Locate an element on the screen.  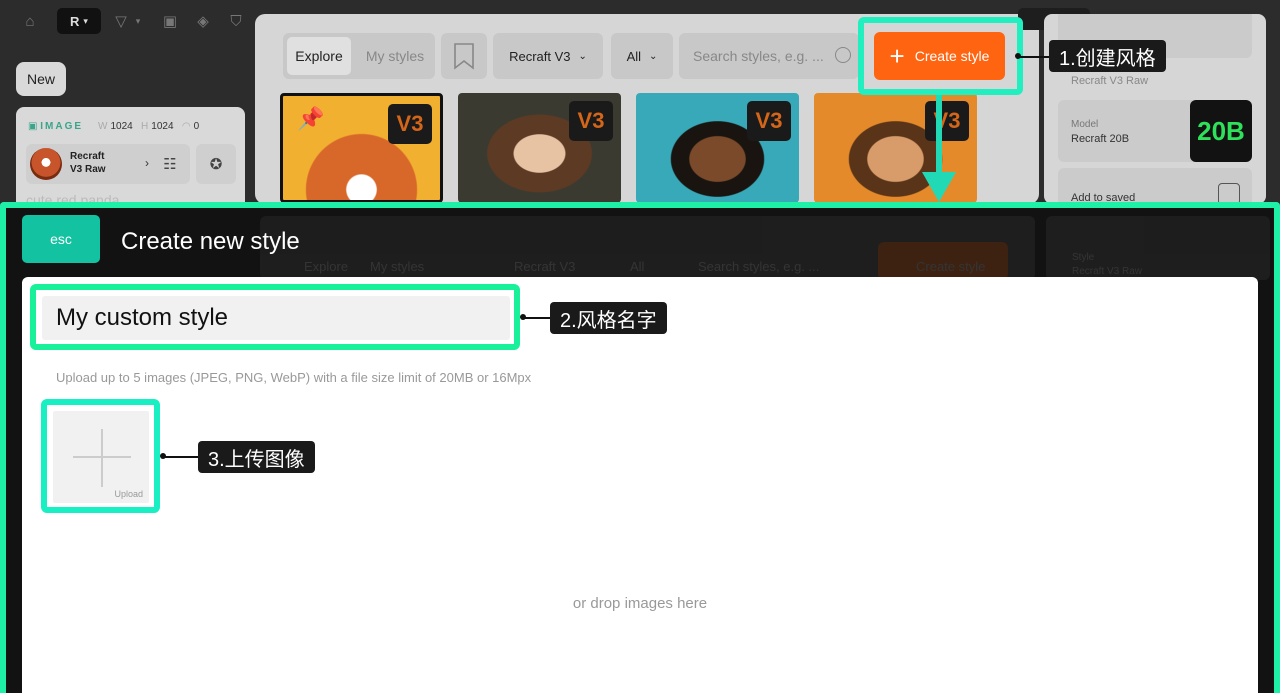
model-badge: 20B is located at coordinates (1221, 131).